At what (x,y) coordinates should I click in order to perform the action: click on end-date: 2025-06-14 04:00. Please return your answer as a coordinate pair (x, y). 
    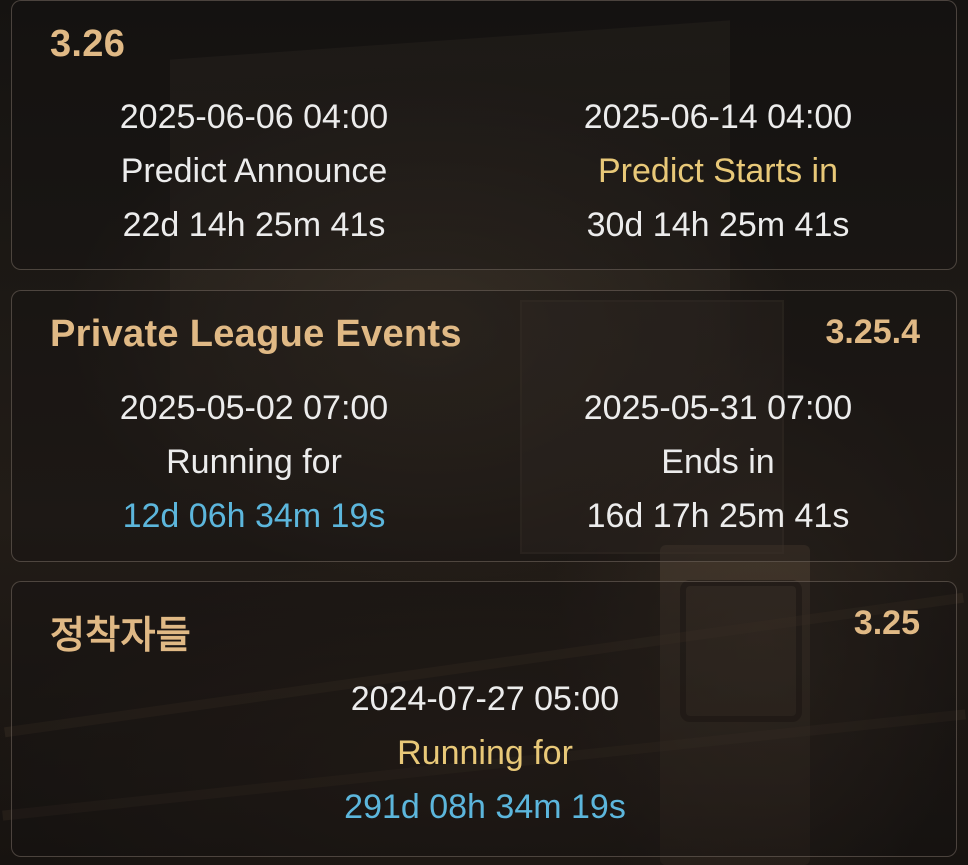
    Looking at the image, I should click on (718, 117).